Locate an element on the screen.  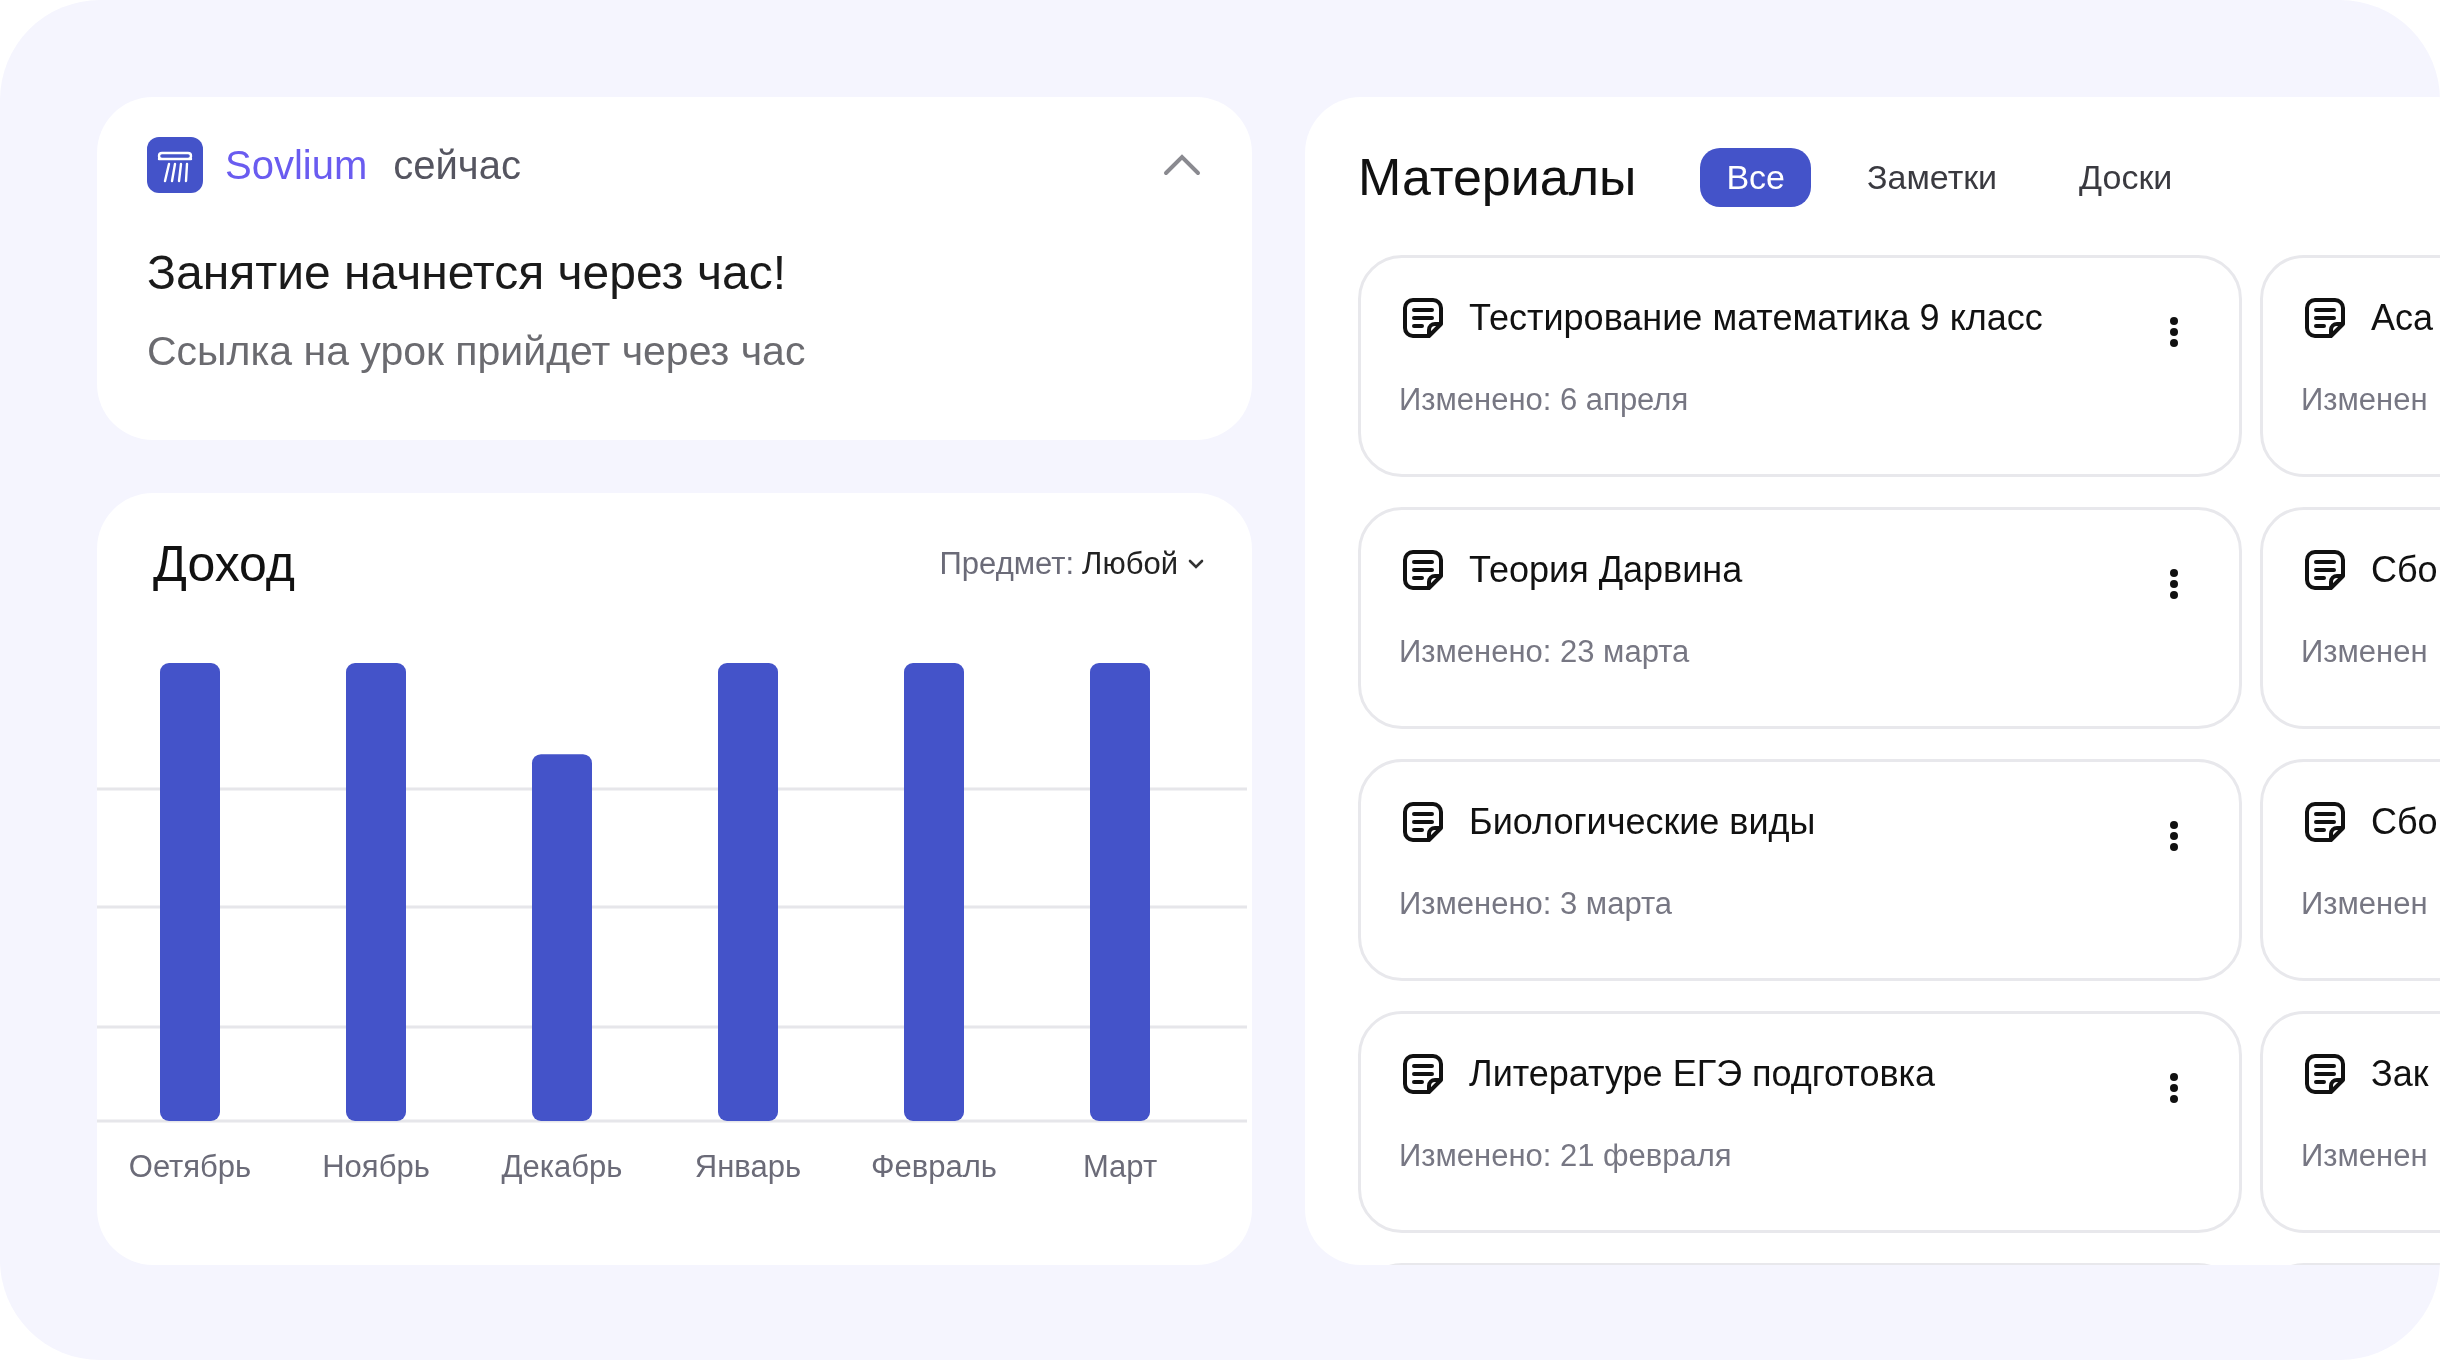
modified-date: Изменено: 21 февраля is located at coordinates (1566, 1156).